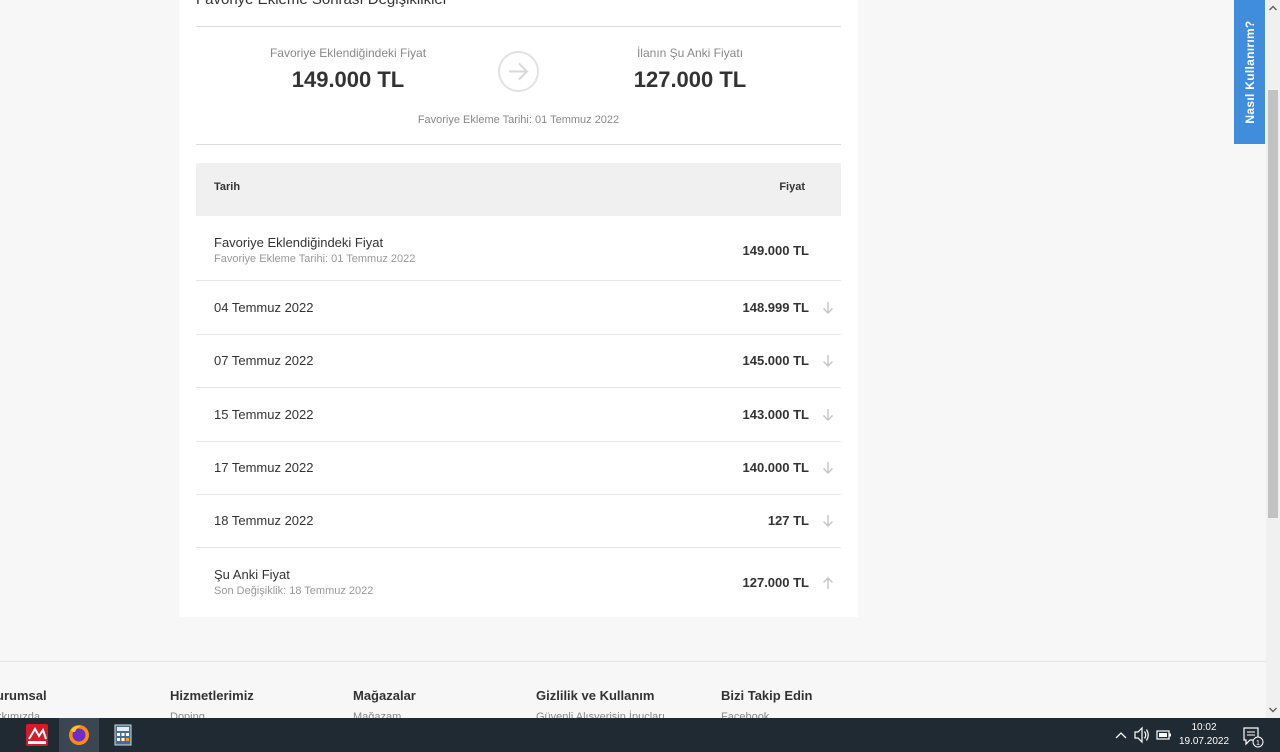 The width and height of the screenshot is (1280, 752). Describe the element at coordinates (264, 414) in the screenshot. I see `row-date: 15 Temmuz 2022` at that location.